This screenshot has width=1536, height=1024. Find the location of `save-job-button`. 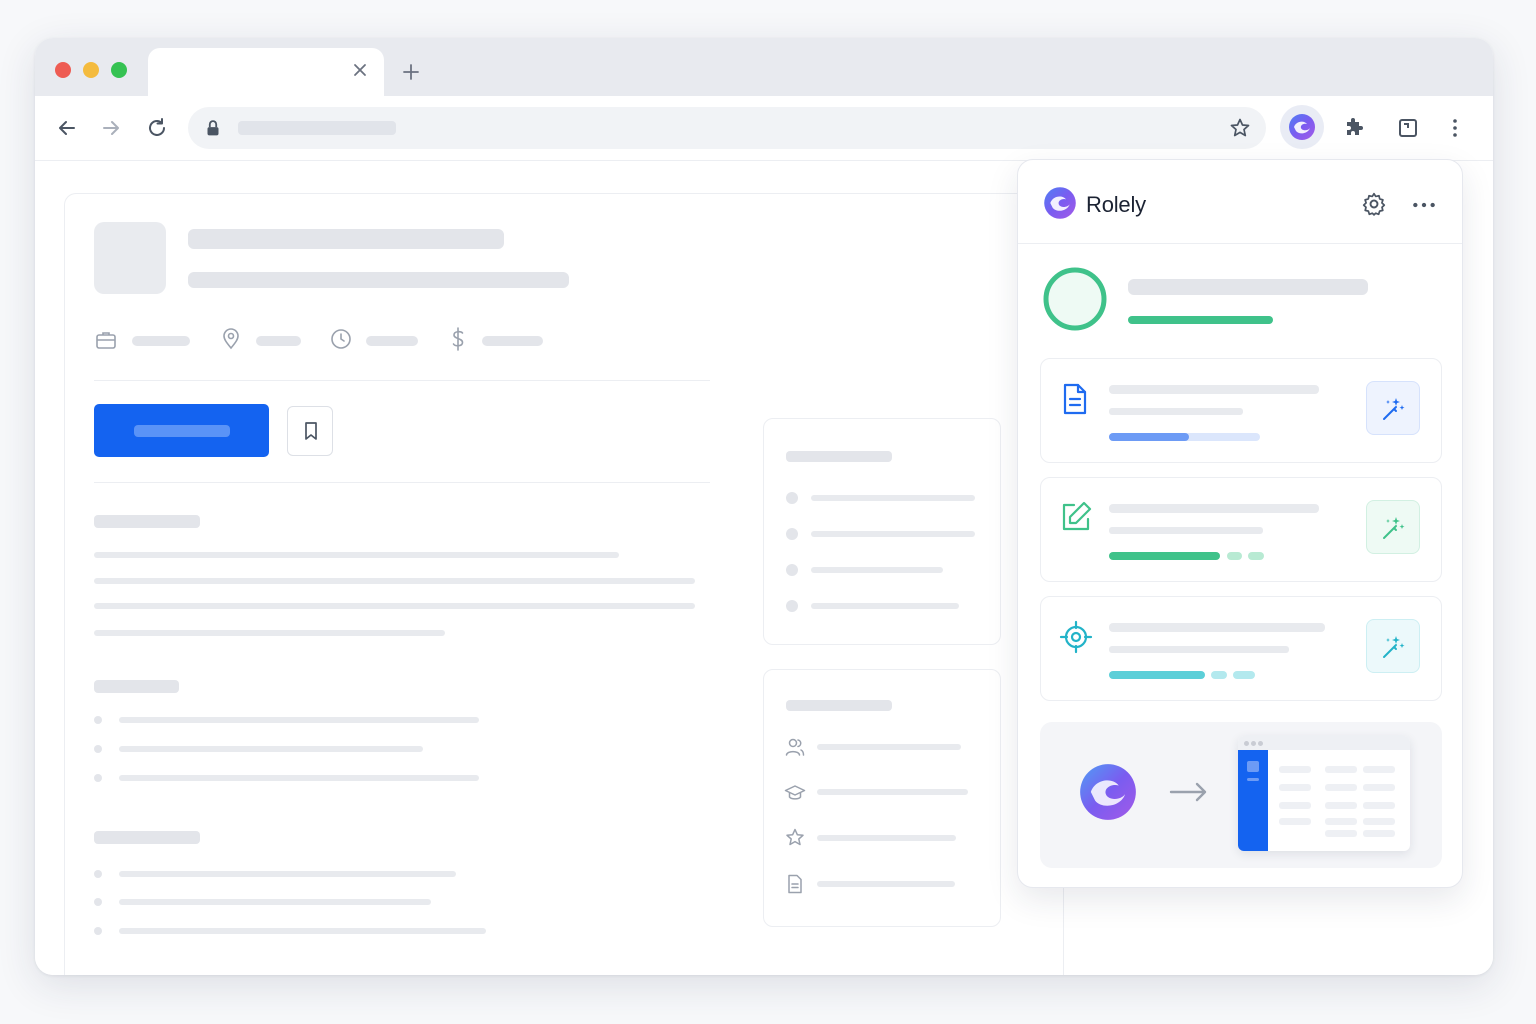

save-job-button is located at coordinates (310, 431).